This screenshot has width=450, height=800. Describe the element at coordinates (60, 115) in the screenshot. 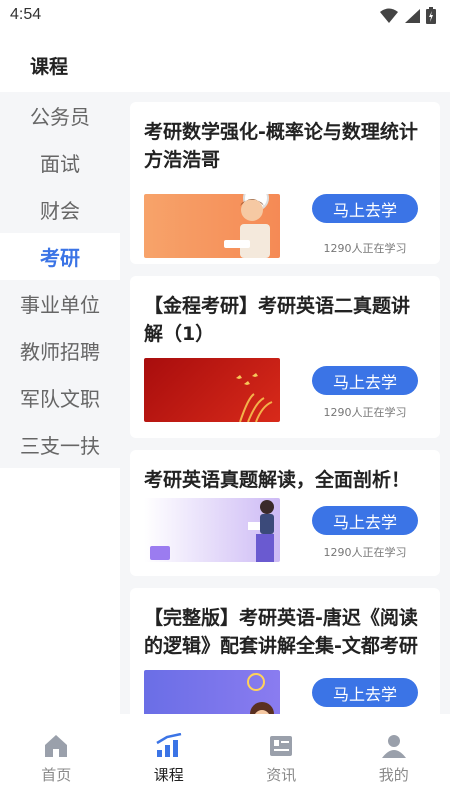

I see `sidebar-item-civil-servant: 公务员` at that location.